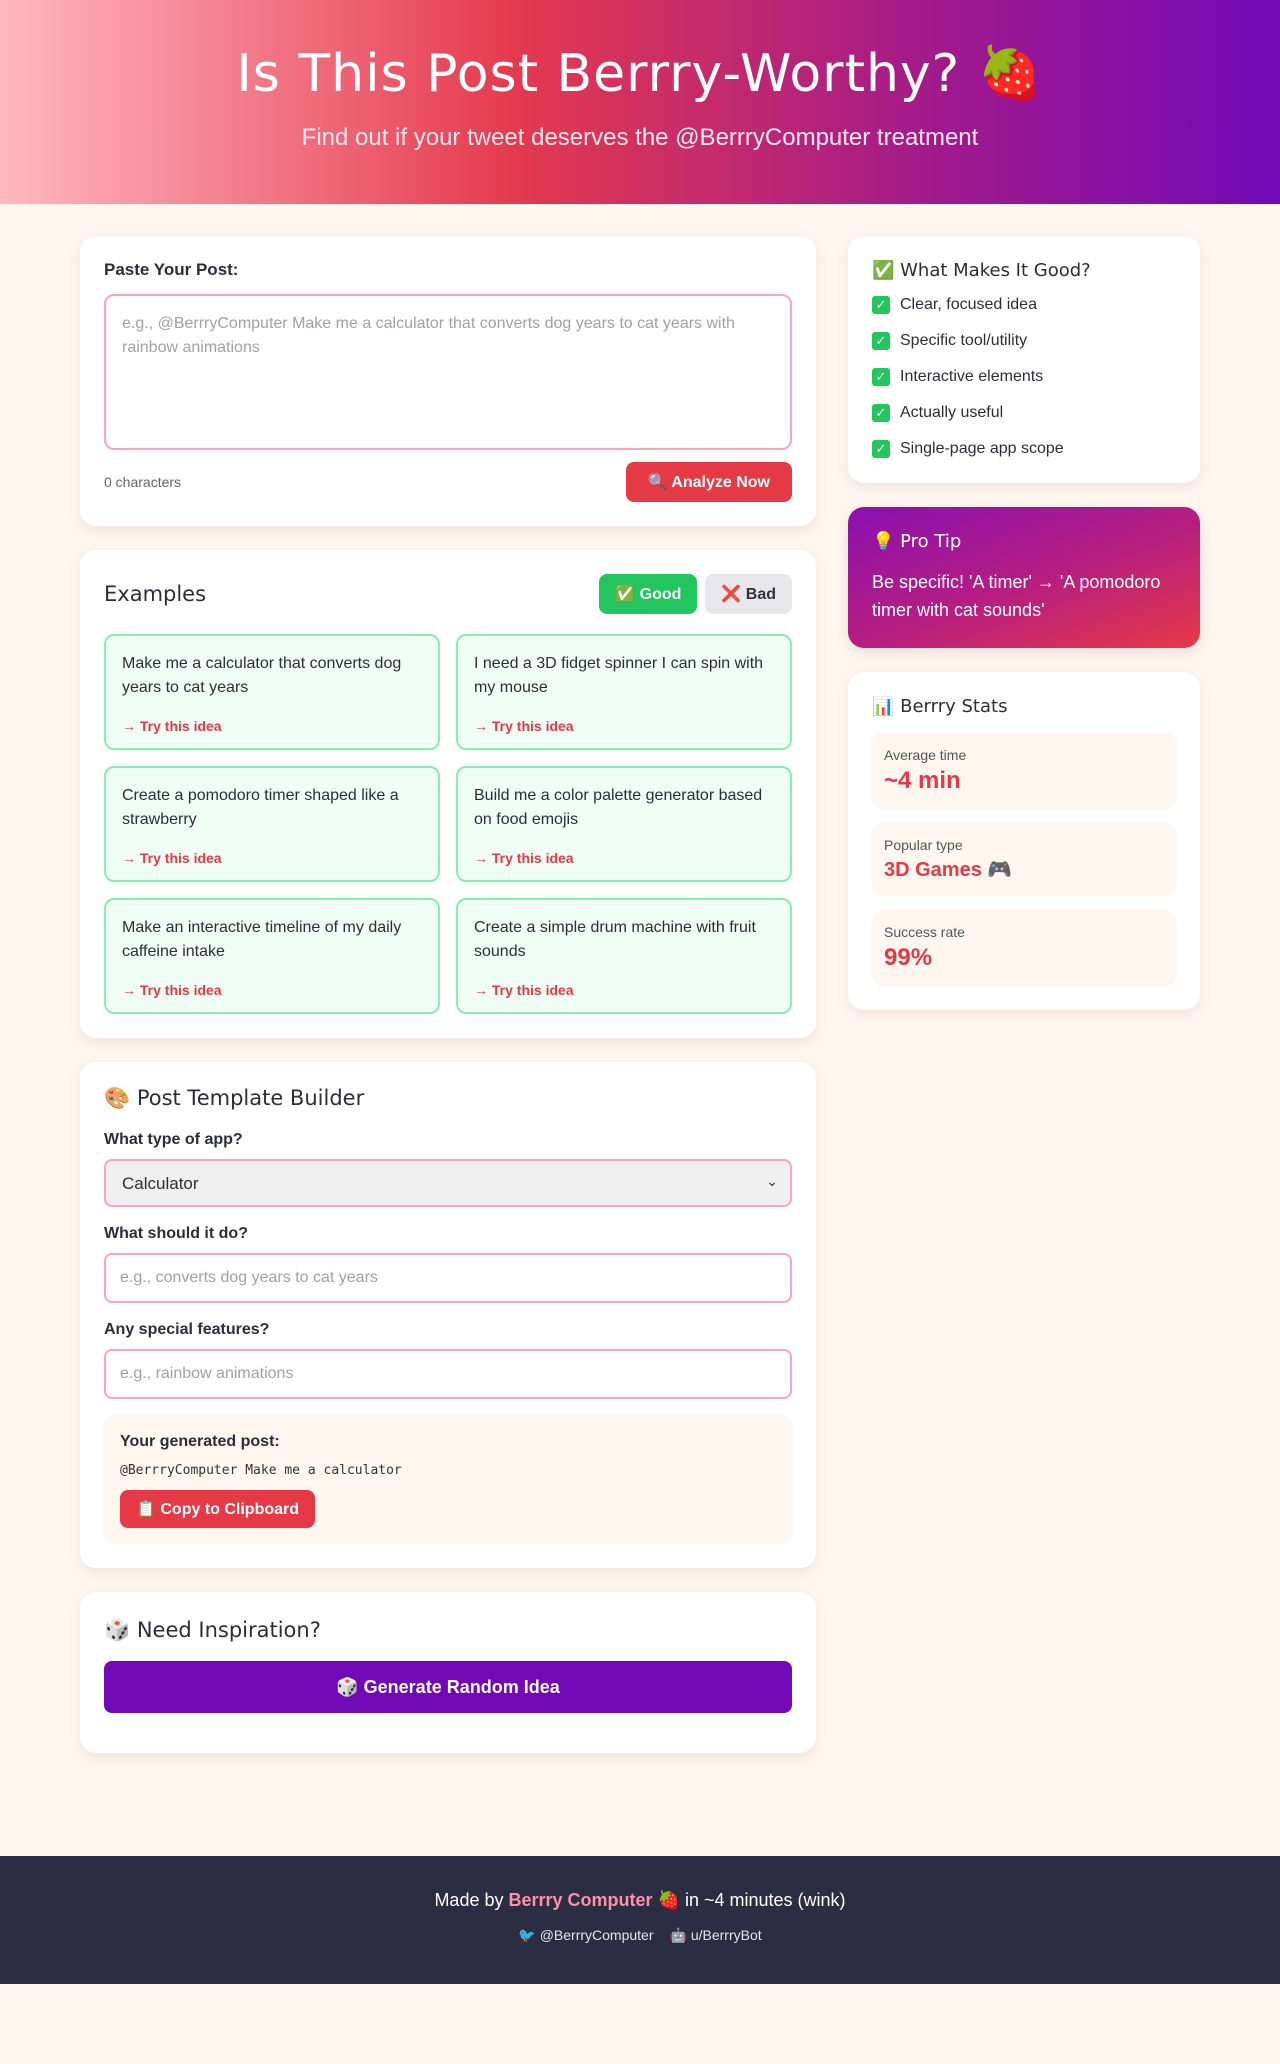 The image size is (1280, 2064). Describe the element at coordinates (981, 270) in the screenshot. I see `what-makes-good-title: ✅ What Makes It Good?` at that location.